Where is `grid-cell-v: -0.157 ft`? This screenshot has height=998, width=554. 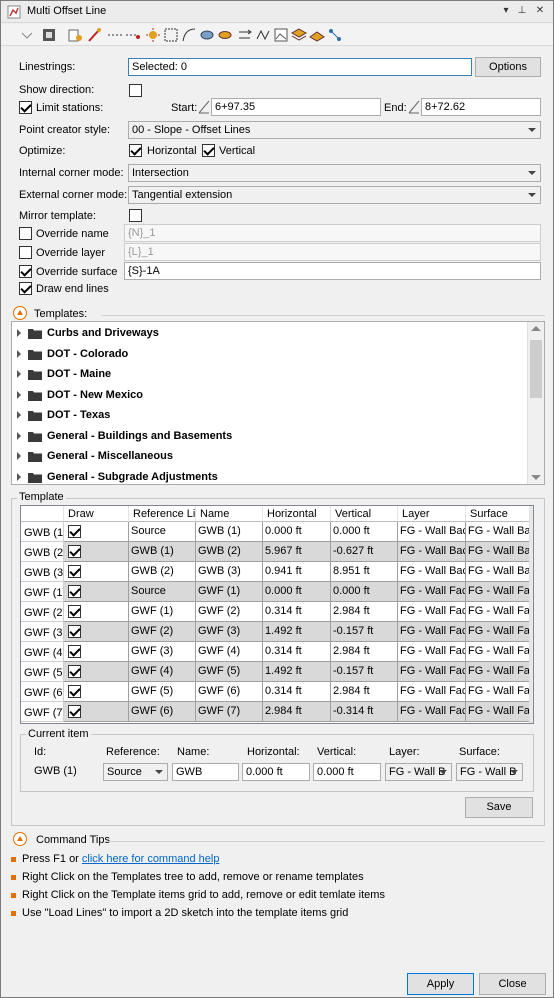 grid-cell-v: -0.157 ft is located at coordinates (364, 632).